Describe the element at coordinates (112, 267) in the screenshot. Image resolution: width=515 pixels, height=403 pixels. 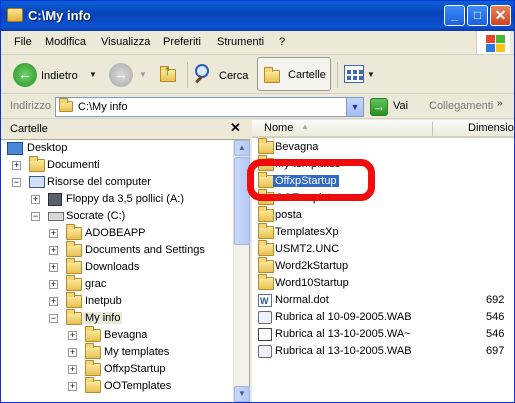
I see `tree-item-label: Downloads` at that location.